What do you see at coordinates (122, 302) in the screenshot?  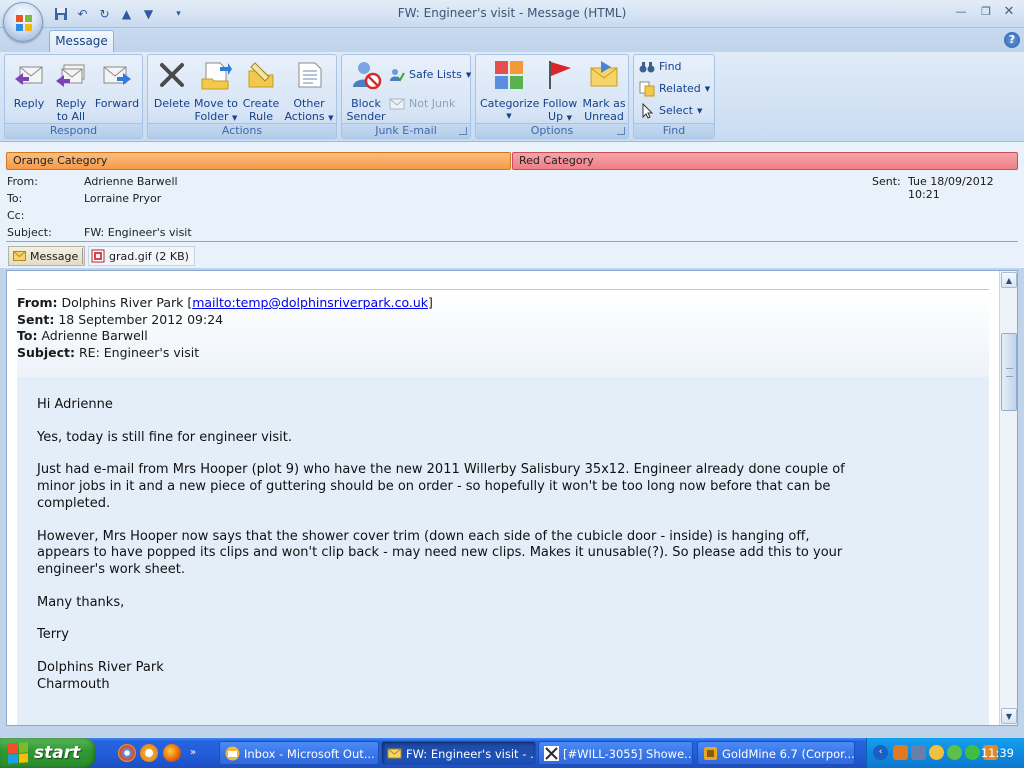 I see `quoted-from-name: Dolphins River Park` at bounding box center [122, 302].